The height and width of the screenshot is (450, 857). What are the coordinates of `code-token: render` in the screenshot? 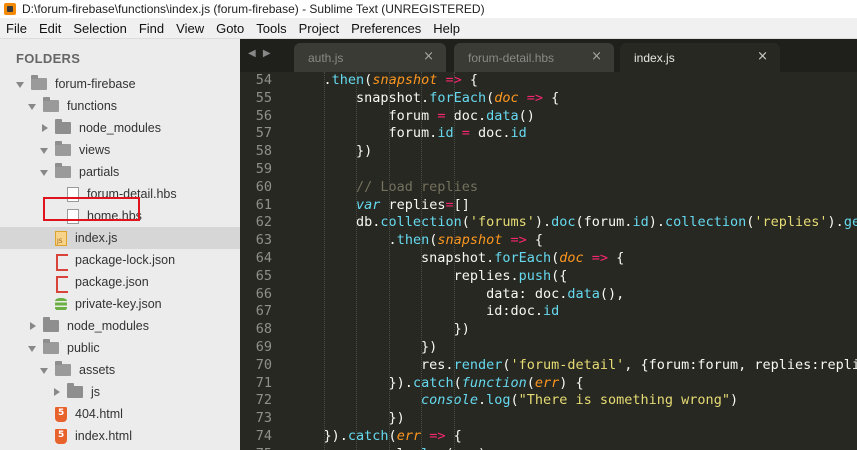 It's located at (478, 364).